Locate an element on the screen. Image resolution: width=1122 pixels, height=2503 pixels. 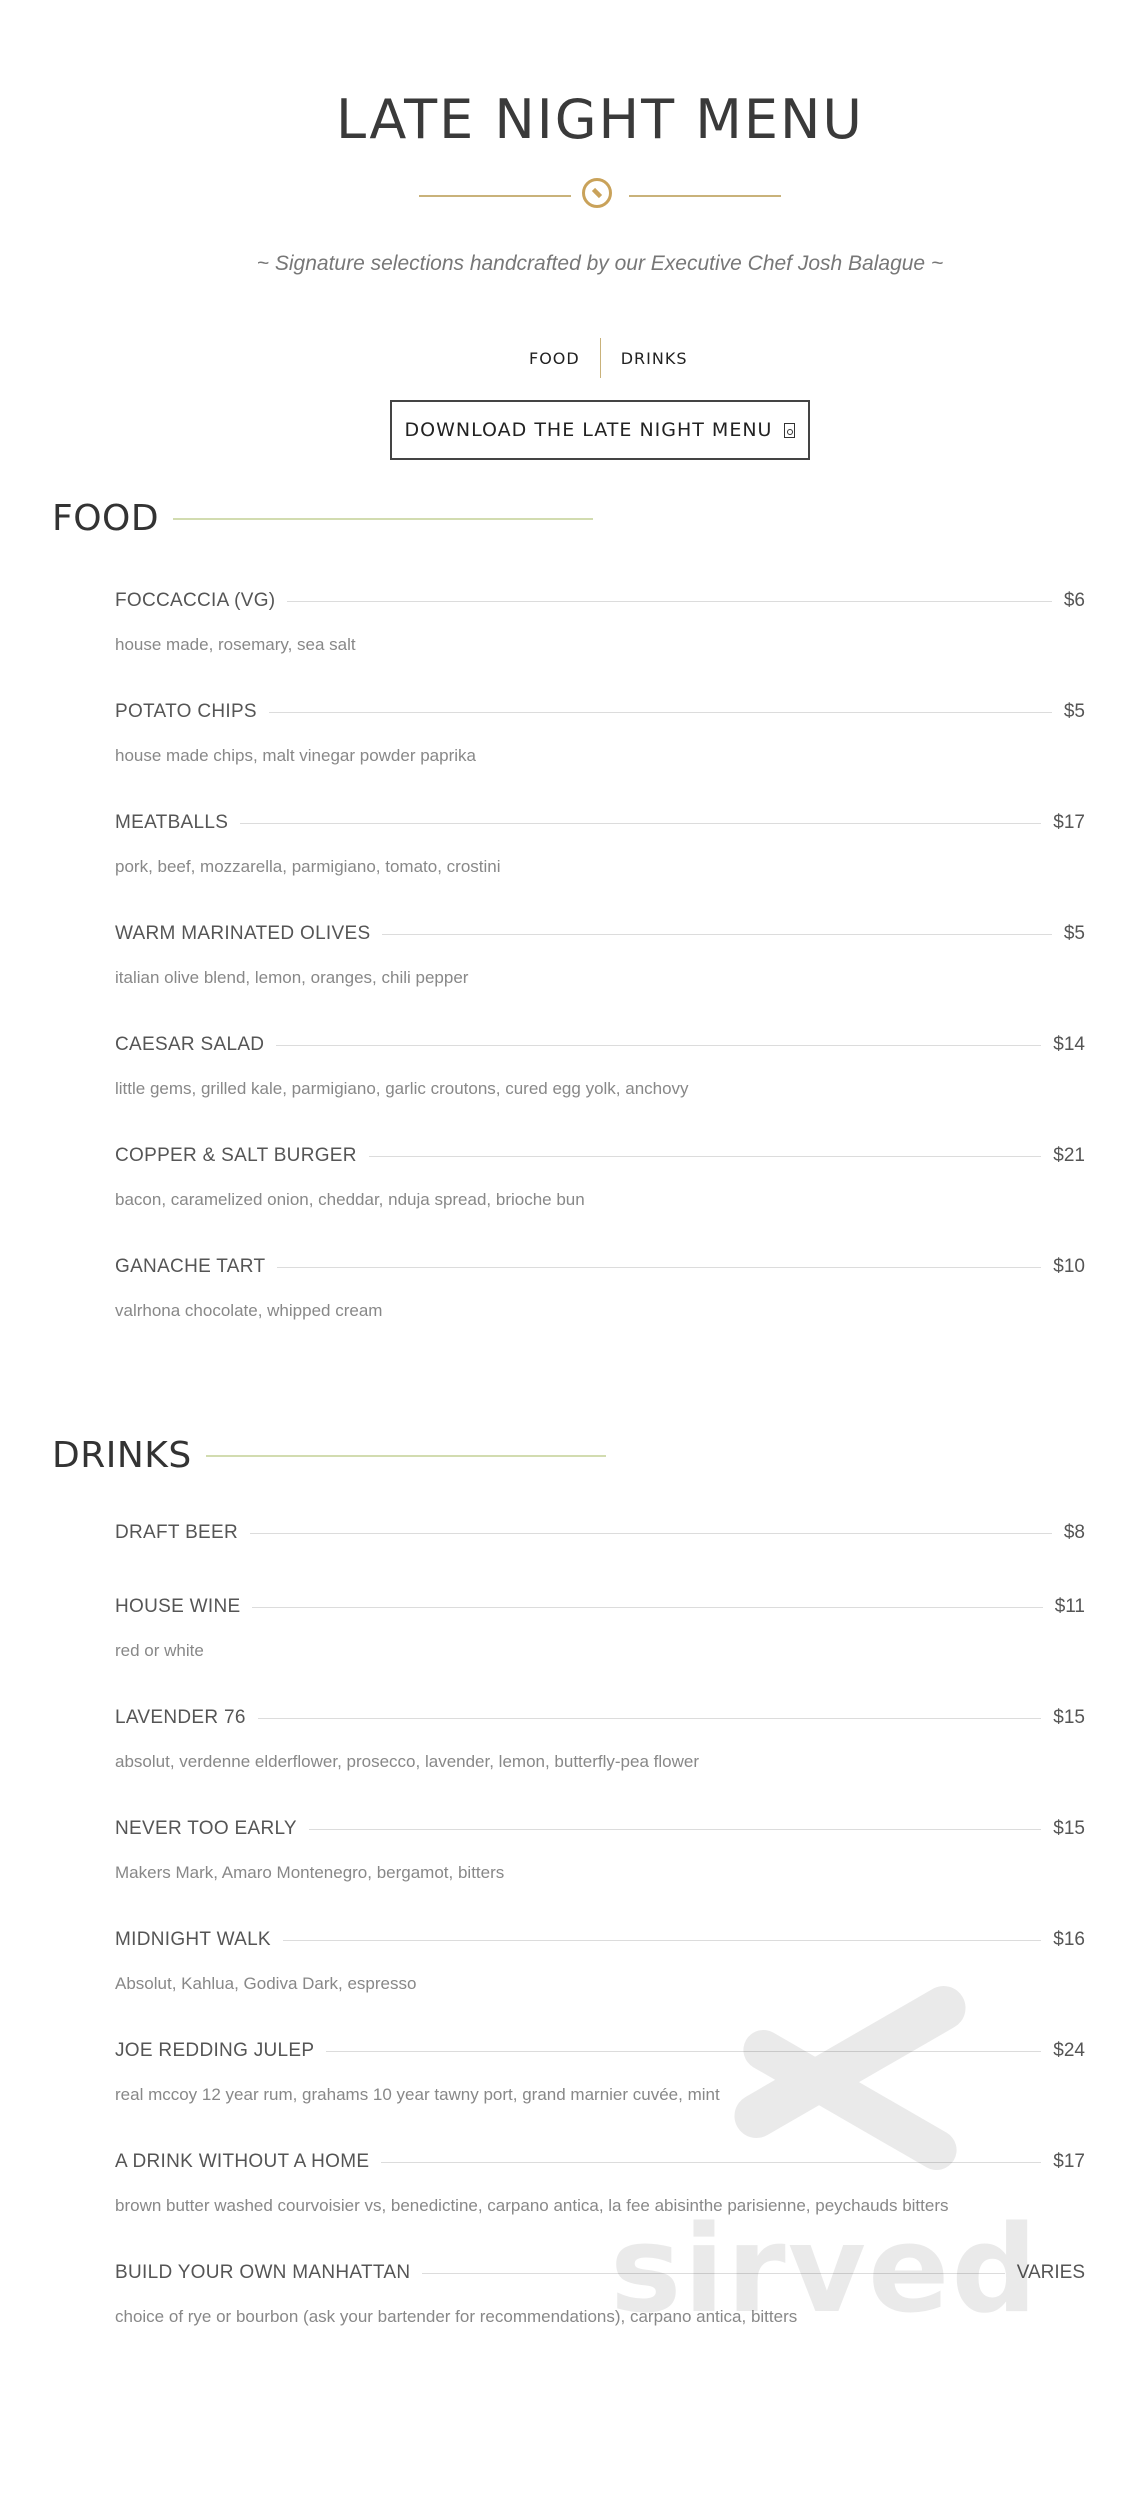
divider-line-right is located at coordinates (705, 196).